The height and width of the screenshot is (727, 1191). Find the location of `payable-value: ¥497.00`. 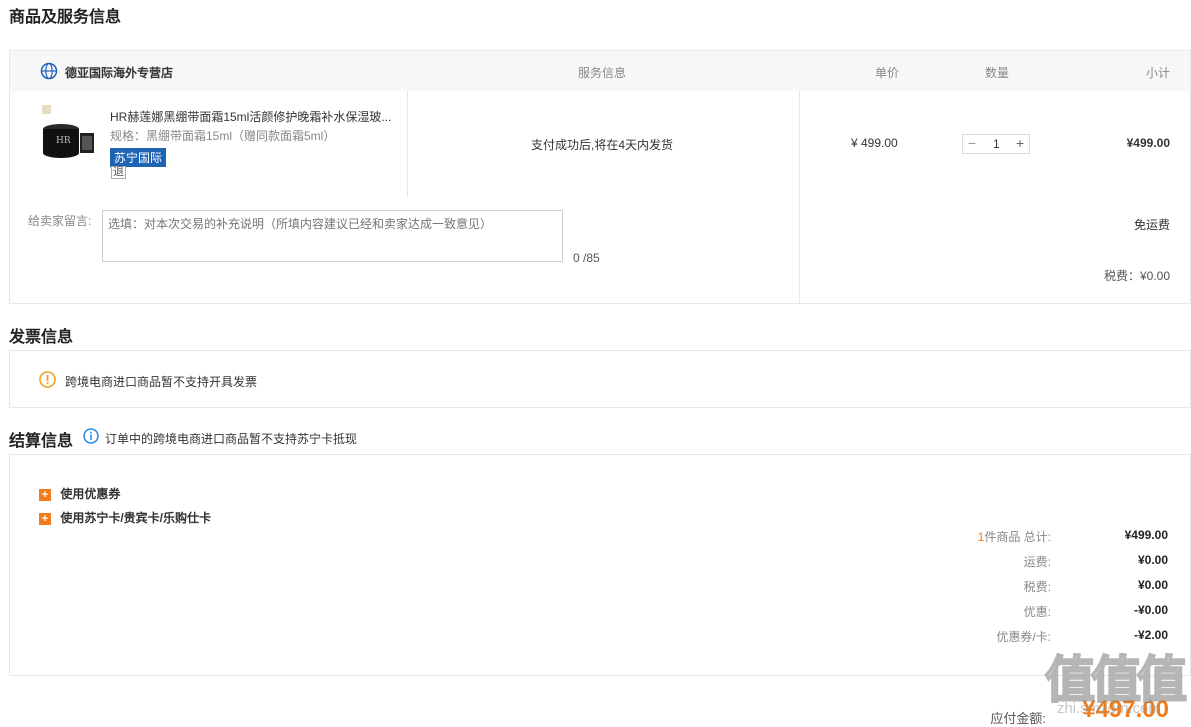

payable-value: ¥497.00 is located at coordinates (1125, 709).